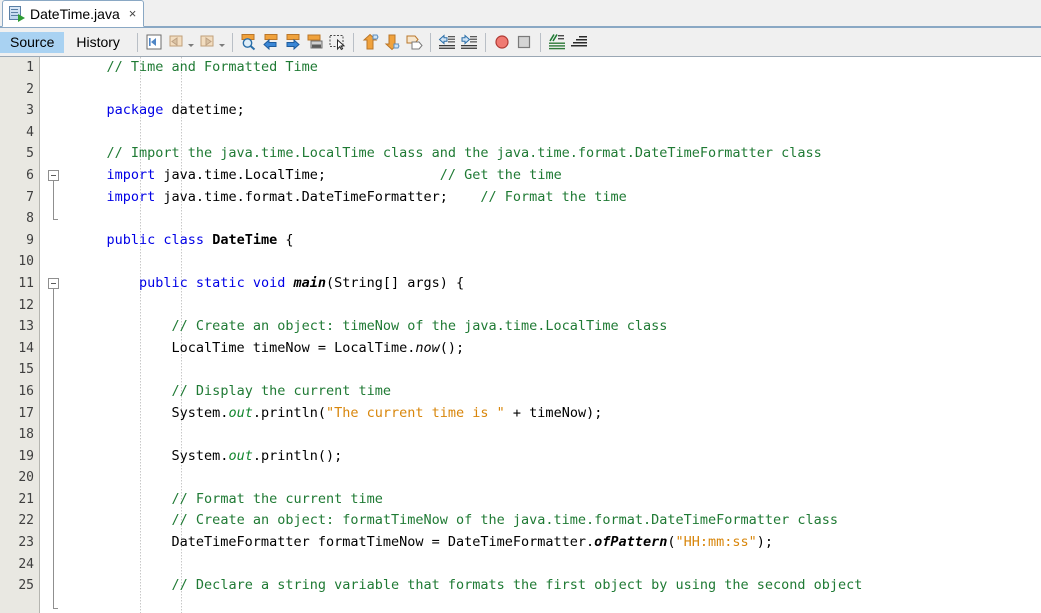 This screenshot has height=613, width=1041. I want to click on code-line: package datetime;, so click(553, 111).